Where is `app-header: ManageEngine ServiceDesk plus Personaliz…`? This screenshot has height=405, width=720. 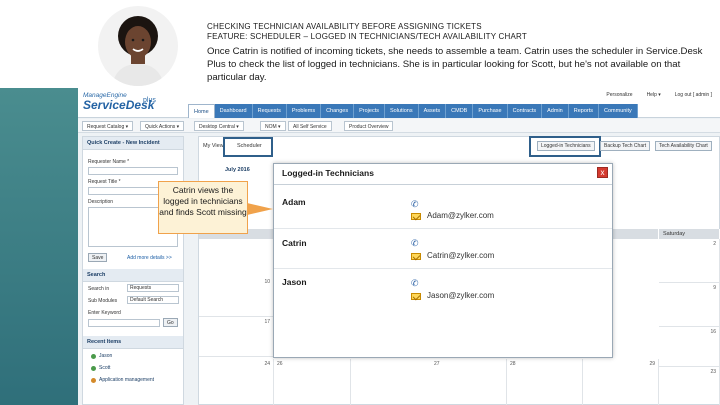 app-header: ManageEngine ServiceDesk plus Personaliz… is located at coordinates (399, 103).